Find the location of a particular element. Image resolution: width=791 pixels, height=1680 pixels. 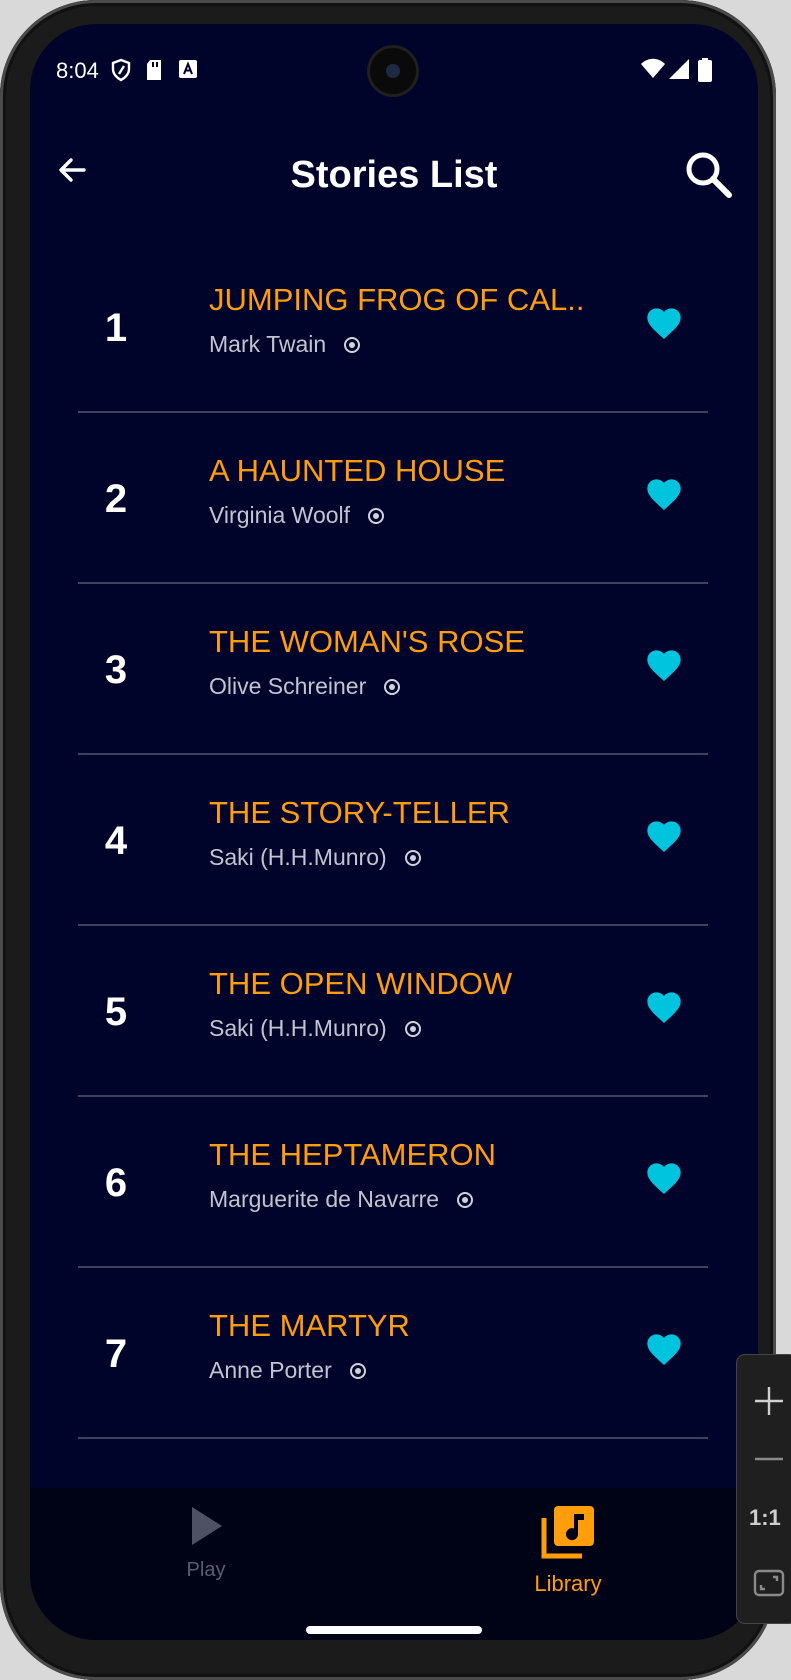

a-notification-icon is located at coordinates (188, 71).